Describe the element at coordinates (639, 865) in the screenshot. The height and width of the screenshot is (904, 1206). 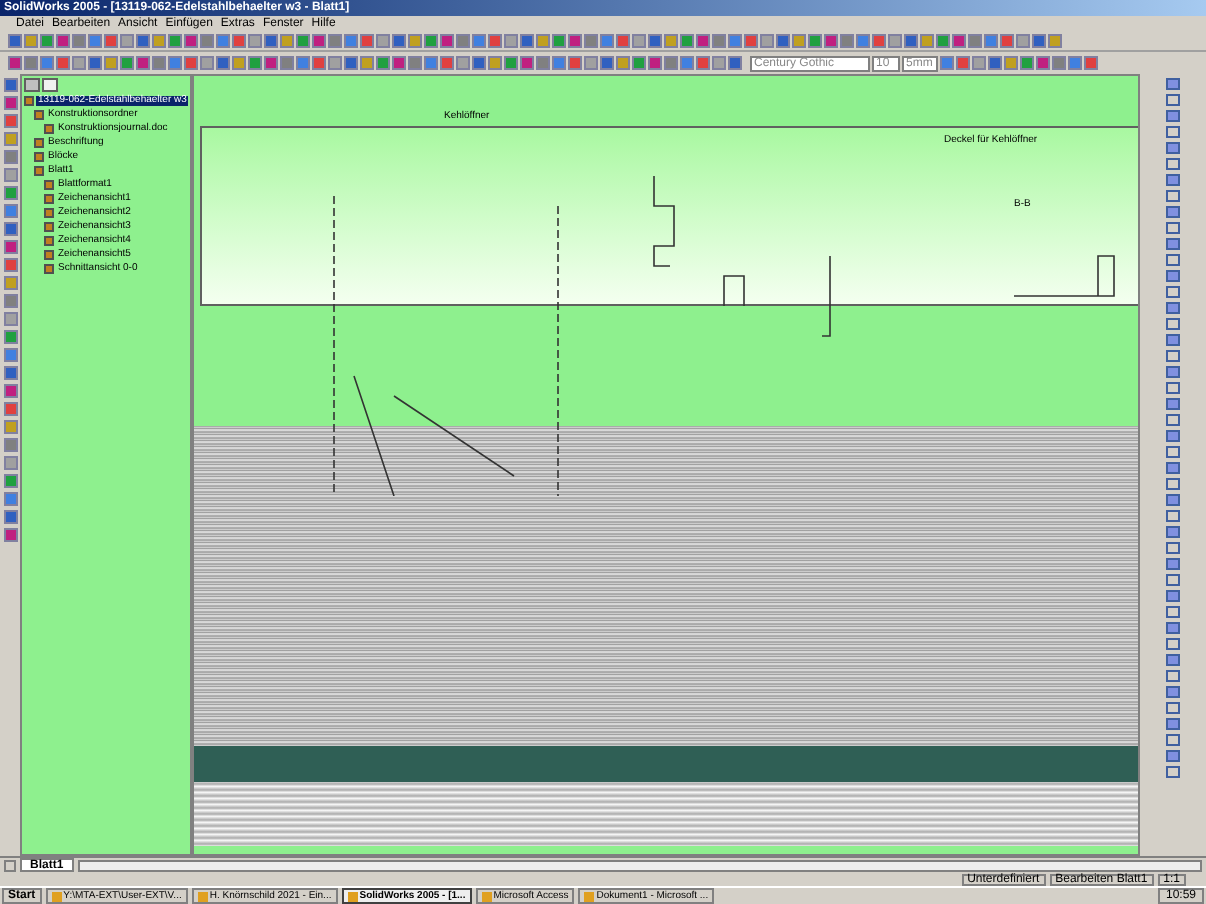
I see `horizontal-scrollbar` at that location.